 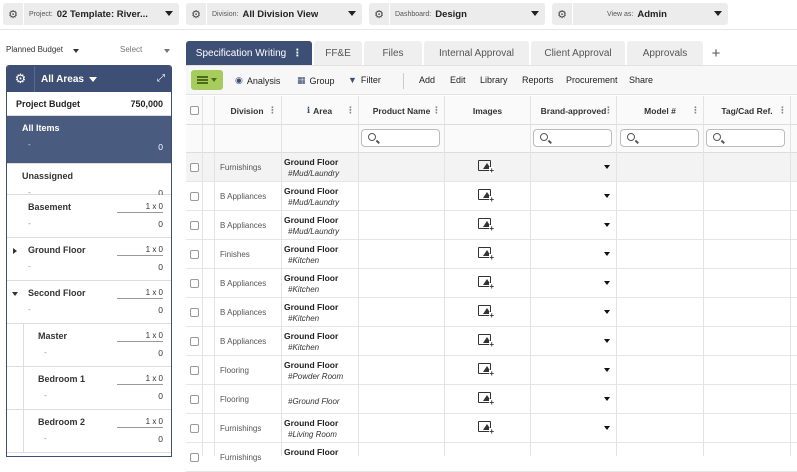 What do you see at coordinates (400, 138) in the screenshot?
I see `product-name-filter` at bounding box center [400, 138].